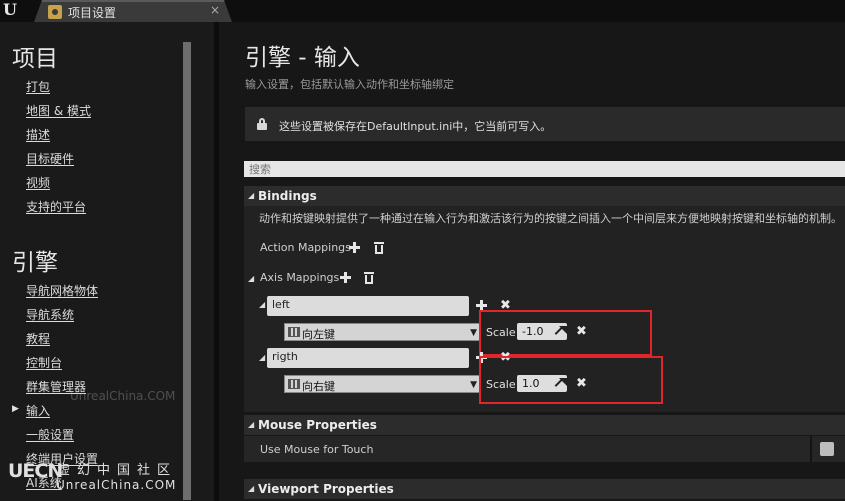  Describe the element at coordinates (415, 126) in the screenshot. I see `notice-text: 这些设置被保存在DefaultInput.ini中，它当前可写入。` at that location.